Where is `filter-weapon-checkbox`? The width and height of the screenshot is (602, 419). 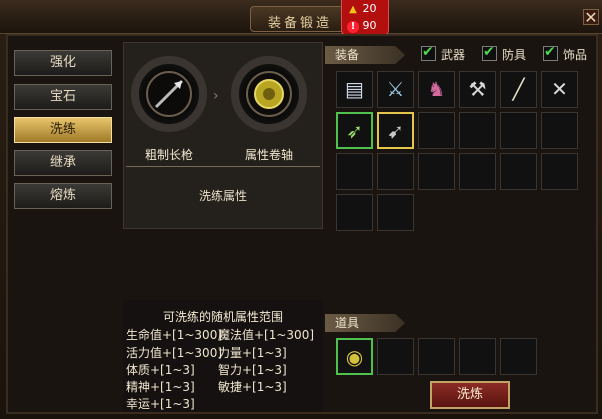
filter-weapon-checkbox is located at coordinates (428, 52).